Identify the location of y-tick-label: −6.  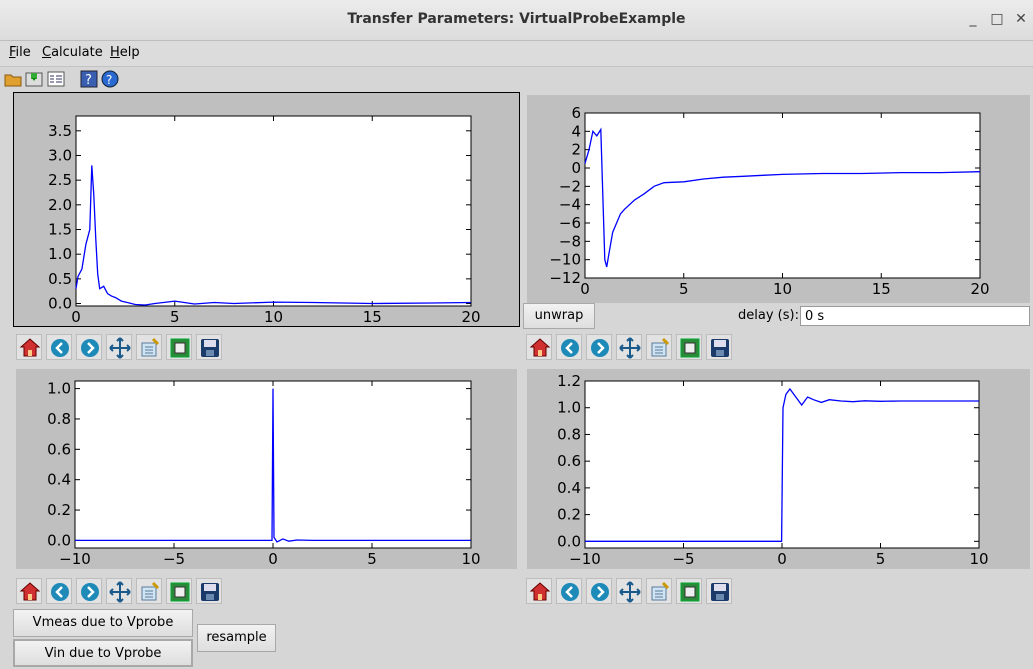
(570, 223).